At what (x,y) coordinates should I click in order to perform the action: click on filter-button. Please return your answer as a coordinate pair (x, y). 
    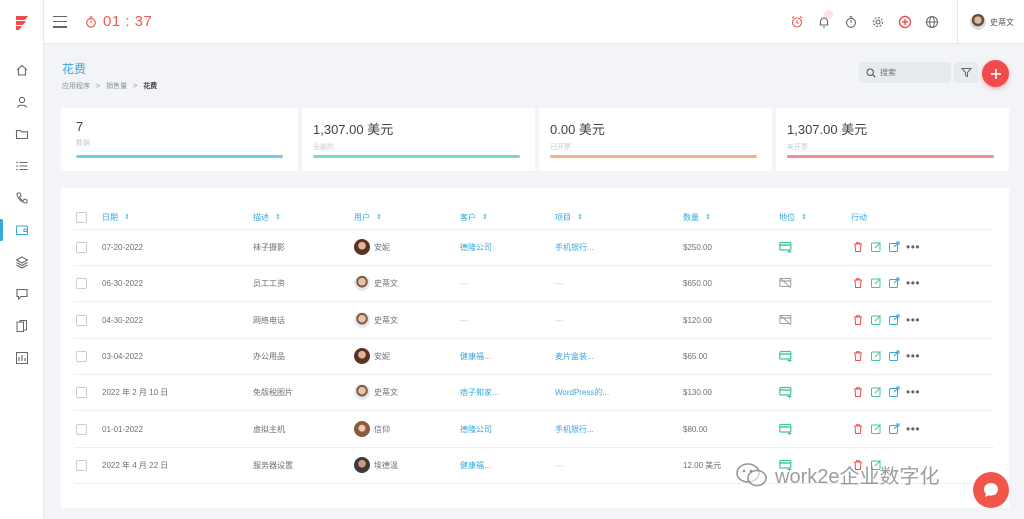
    Looking at the image, I should click on (966, 72).